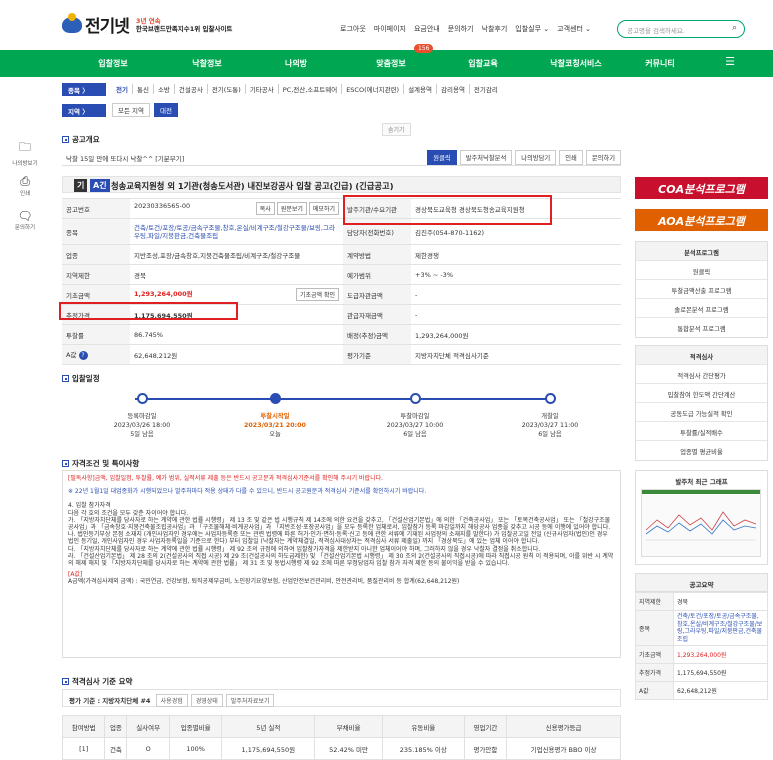  I want to click on toplink-practice: 입찰실무 ⌄, so click(532, 29).